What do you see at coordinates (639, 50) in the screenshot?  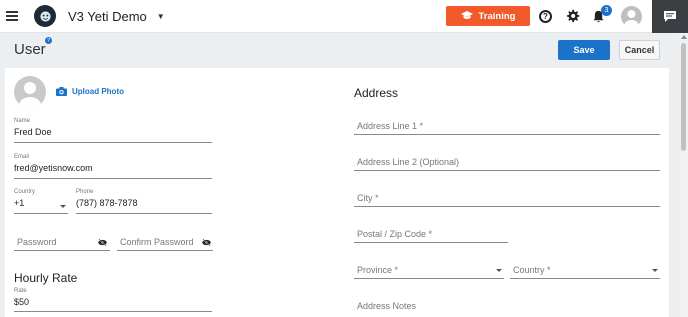 I see `cancel-button: Cancel` at bounding box center [639, 50].